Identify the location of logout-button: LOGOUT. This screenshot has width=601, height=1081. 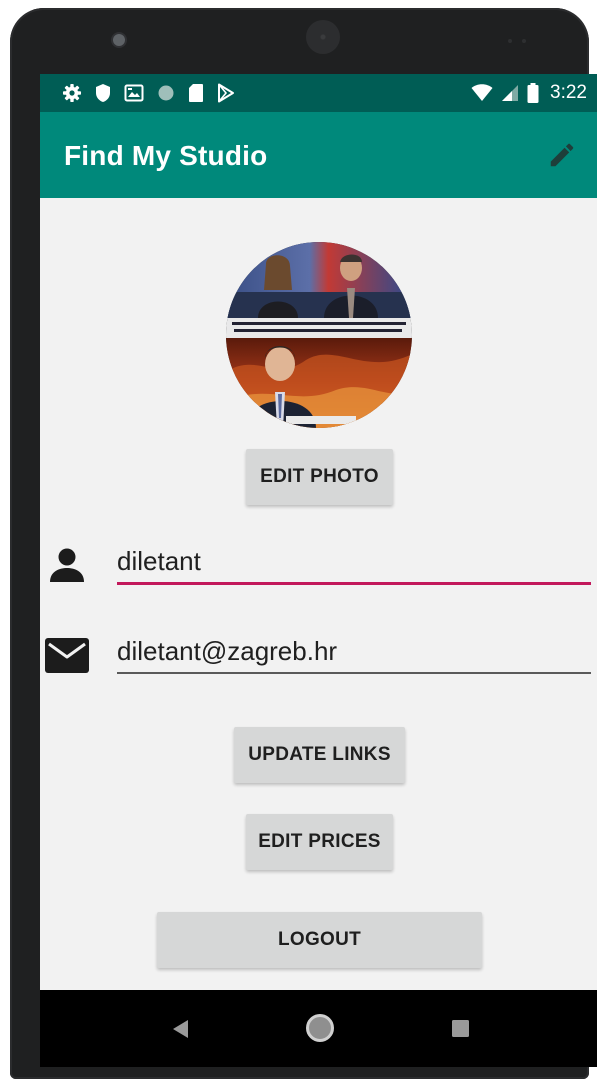
(319, 940).